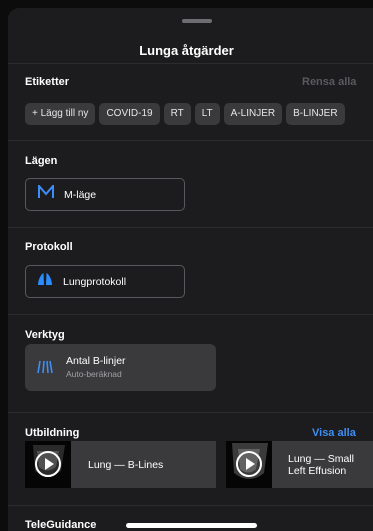 The image size is (373, 531). What do you see at coordinates (129, 114) in the screenshot?
I see `tag-chip: COVID-19` at bounding box center [129, 114].